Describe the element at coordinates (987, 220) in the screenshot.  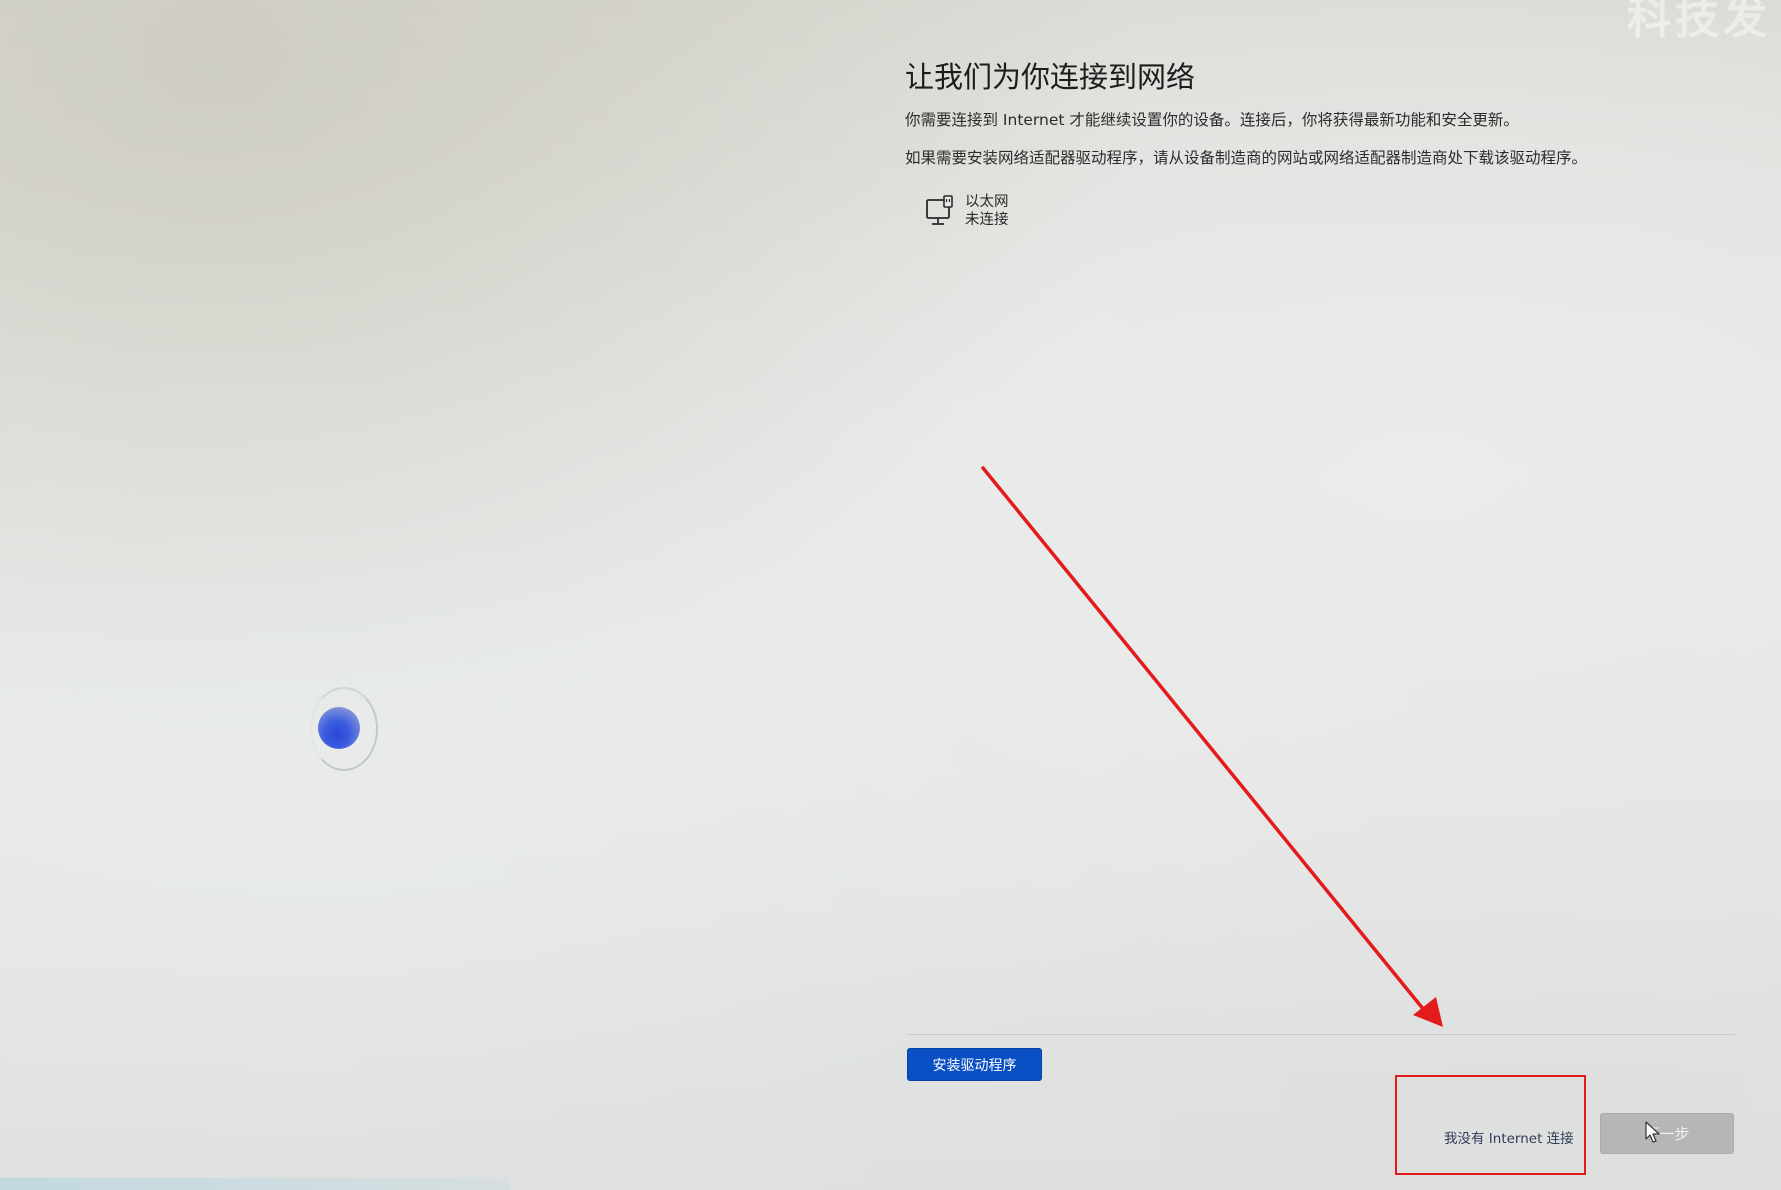
I see `network-status: 未连接` at that location.